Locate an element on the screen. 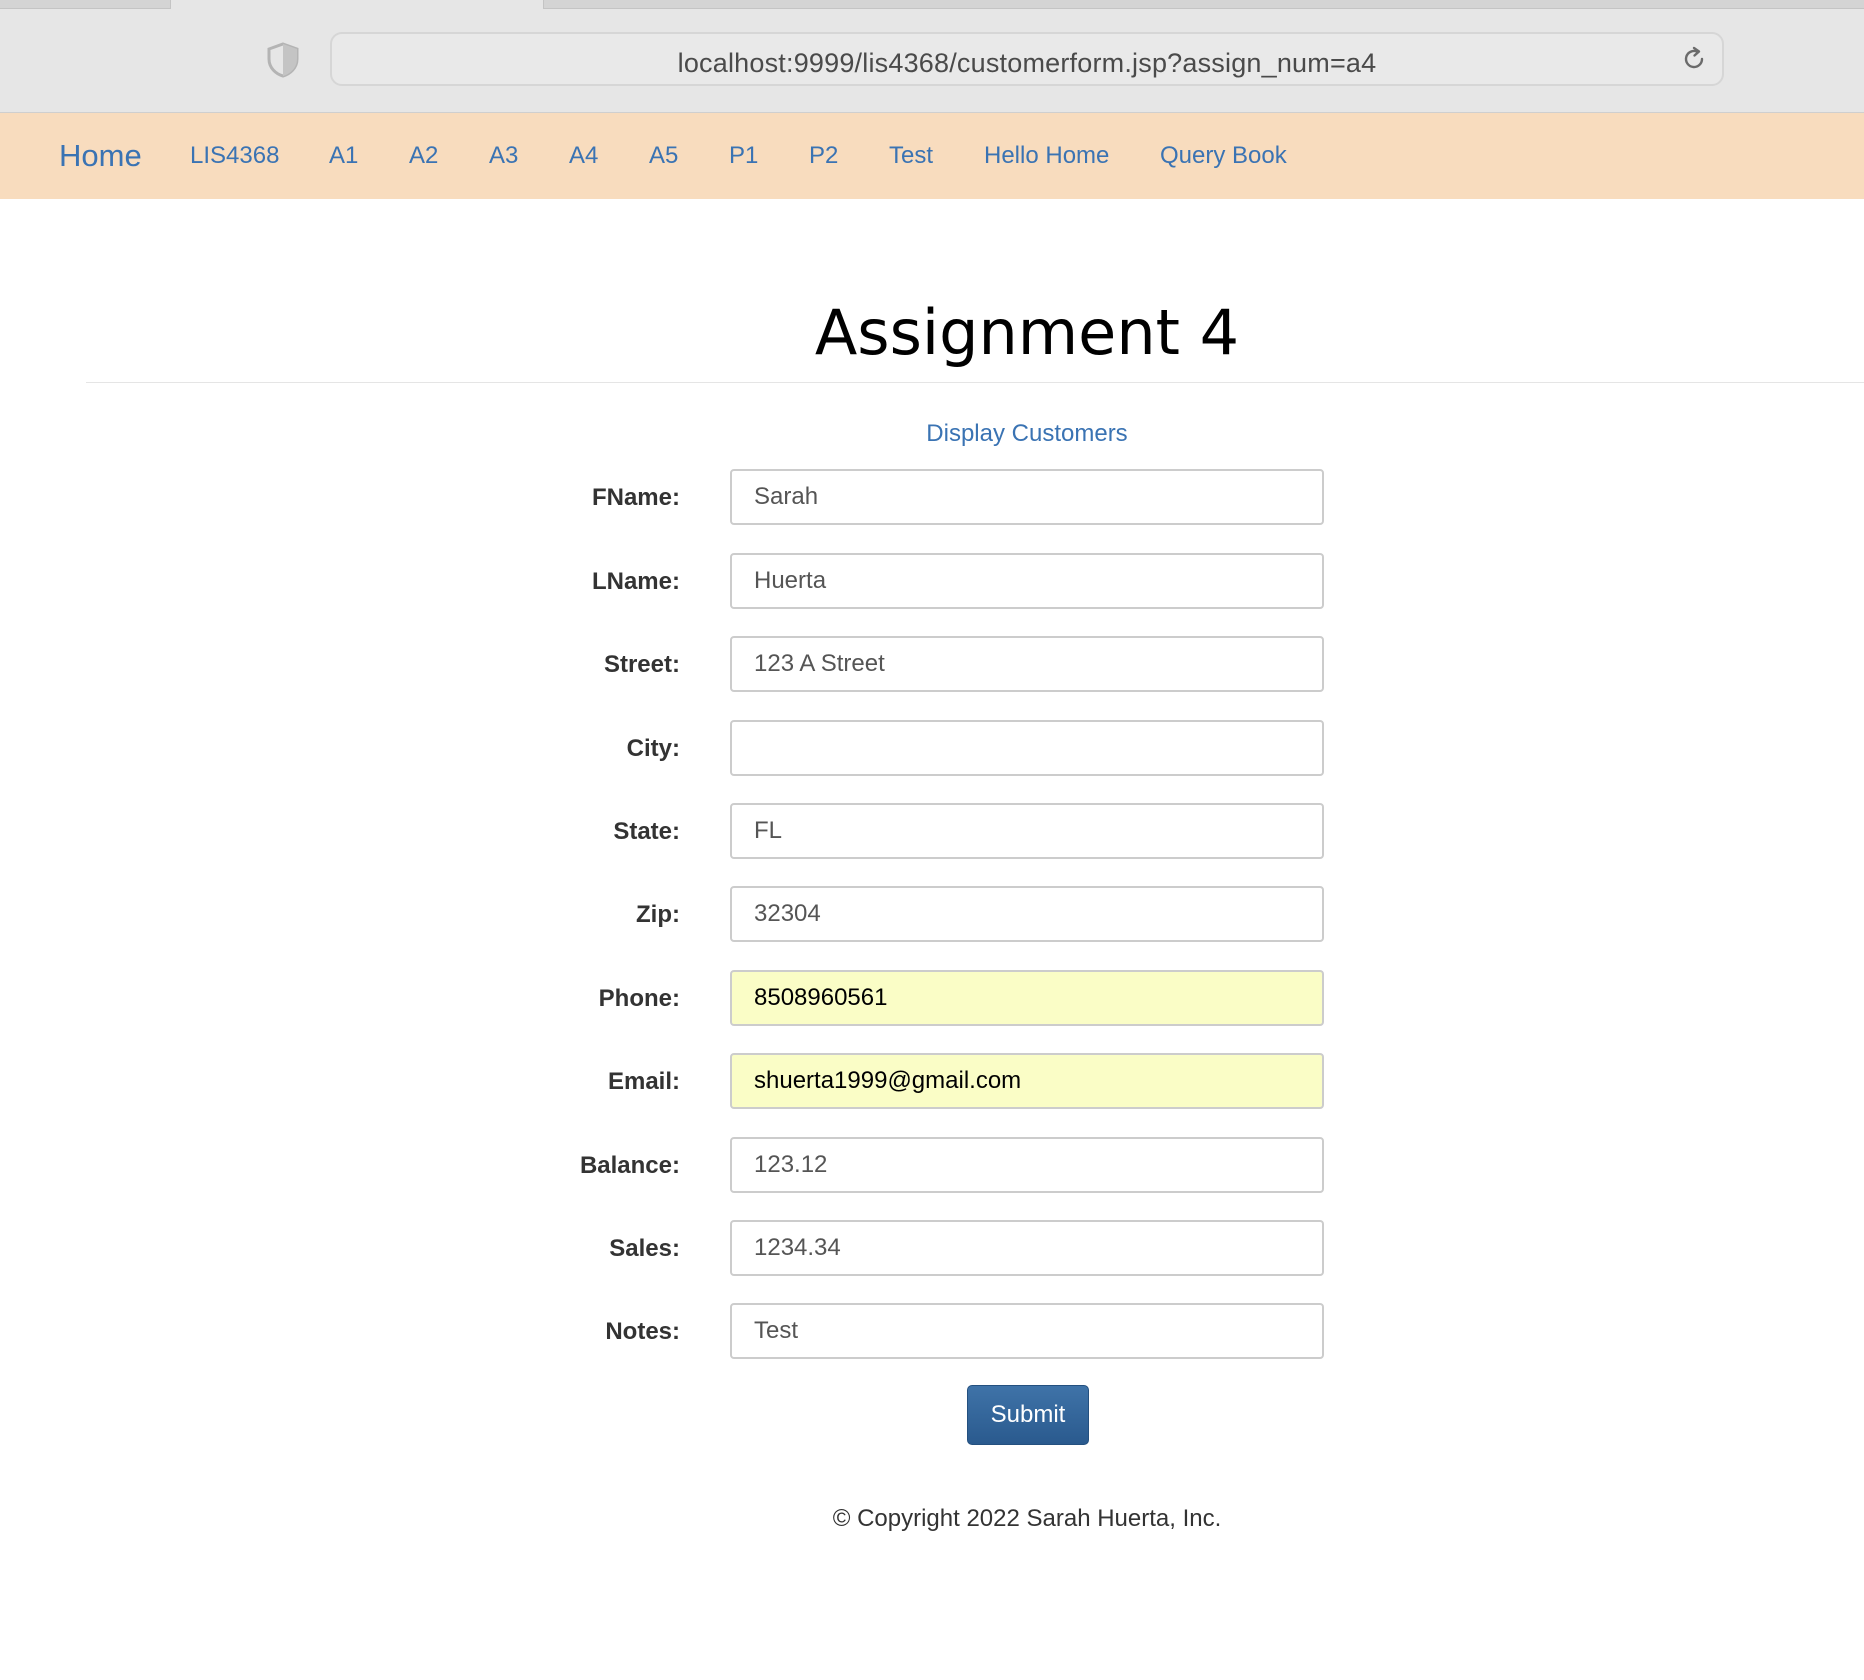  phone-input is located at coordinates (1027, 998).